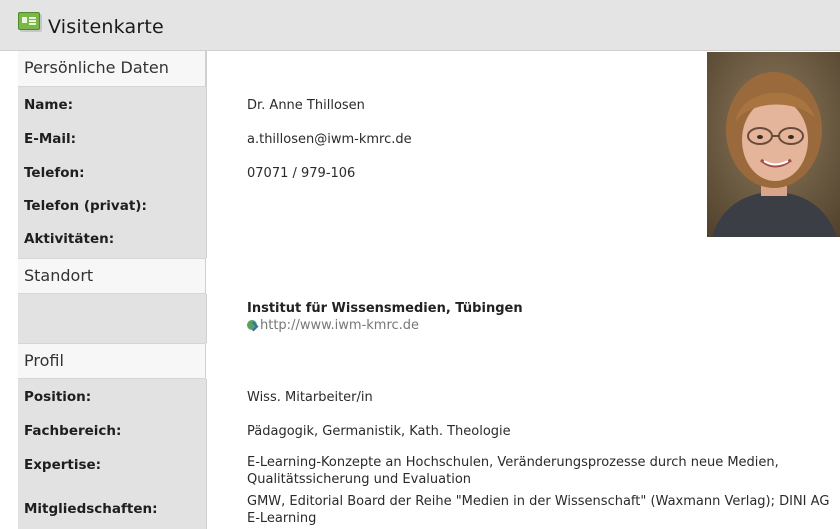 The image size is (840, 529). Describe the element at coordinates (49, 105) in the screenshot. I see `name-label: Name:` at that location.